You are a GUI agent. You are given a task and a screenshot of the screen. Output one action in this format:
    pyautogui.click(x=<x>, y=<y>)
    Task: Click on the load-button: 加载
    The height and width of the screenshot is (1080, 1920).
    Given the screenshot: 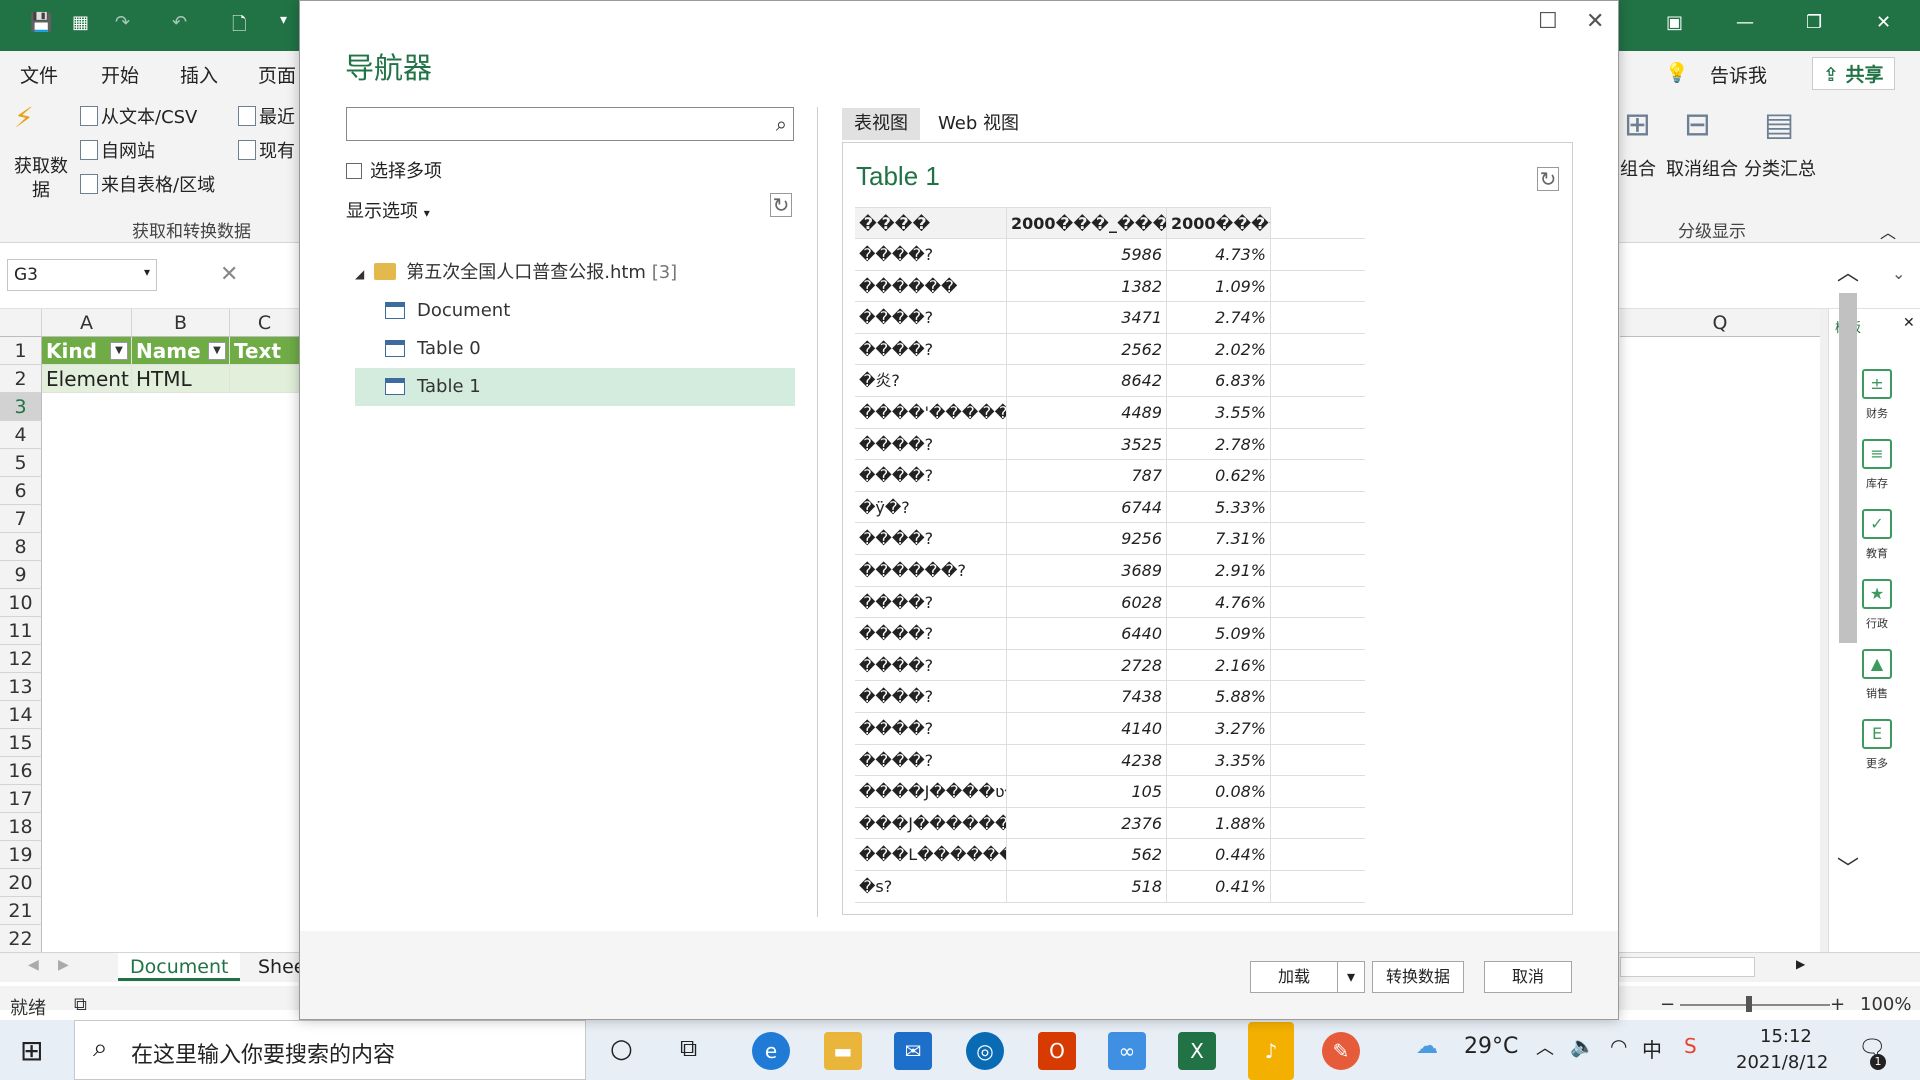 What is the action you would take?
    pyautogui.click(x=1294, y=977)
    